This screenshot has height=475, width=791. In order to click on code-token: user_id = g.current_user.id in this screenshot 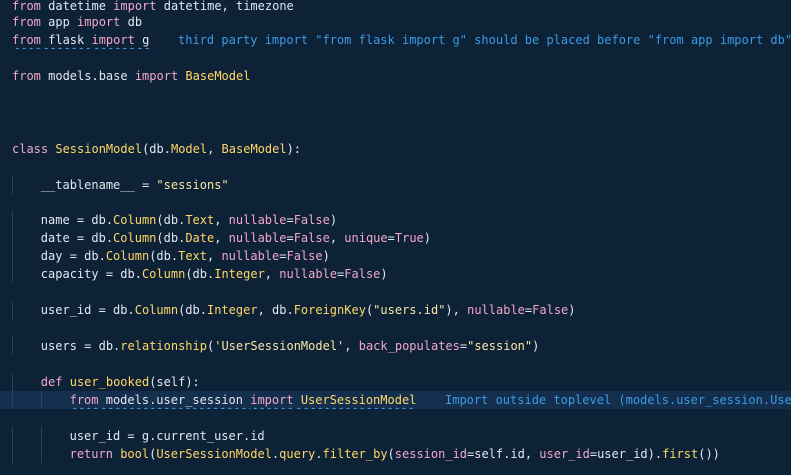, I will do `click(167, 436)`.